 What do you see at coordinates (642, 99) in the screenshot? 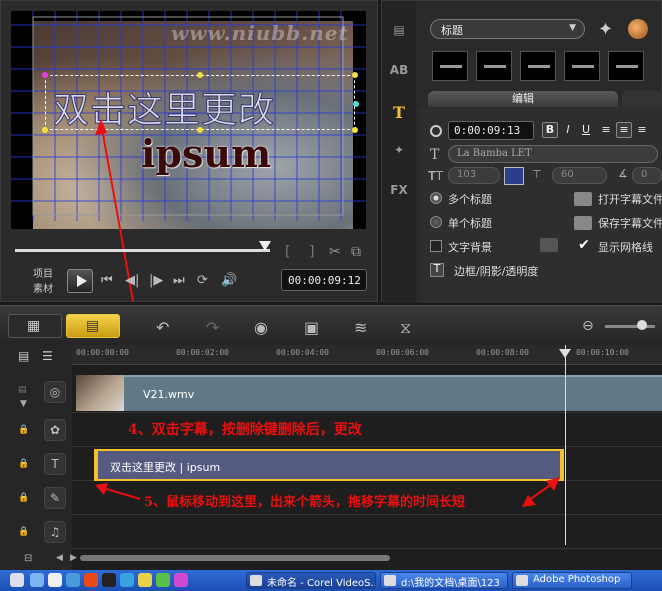
I see `tab-attribute` at bounding box center [642, 99].